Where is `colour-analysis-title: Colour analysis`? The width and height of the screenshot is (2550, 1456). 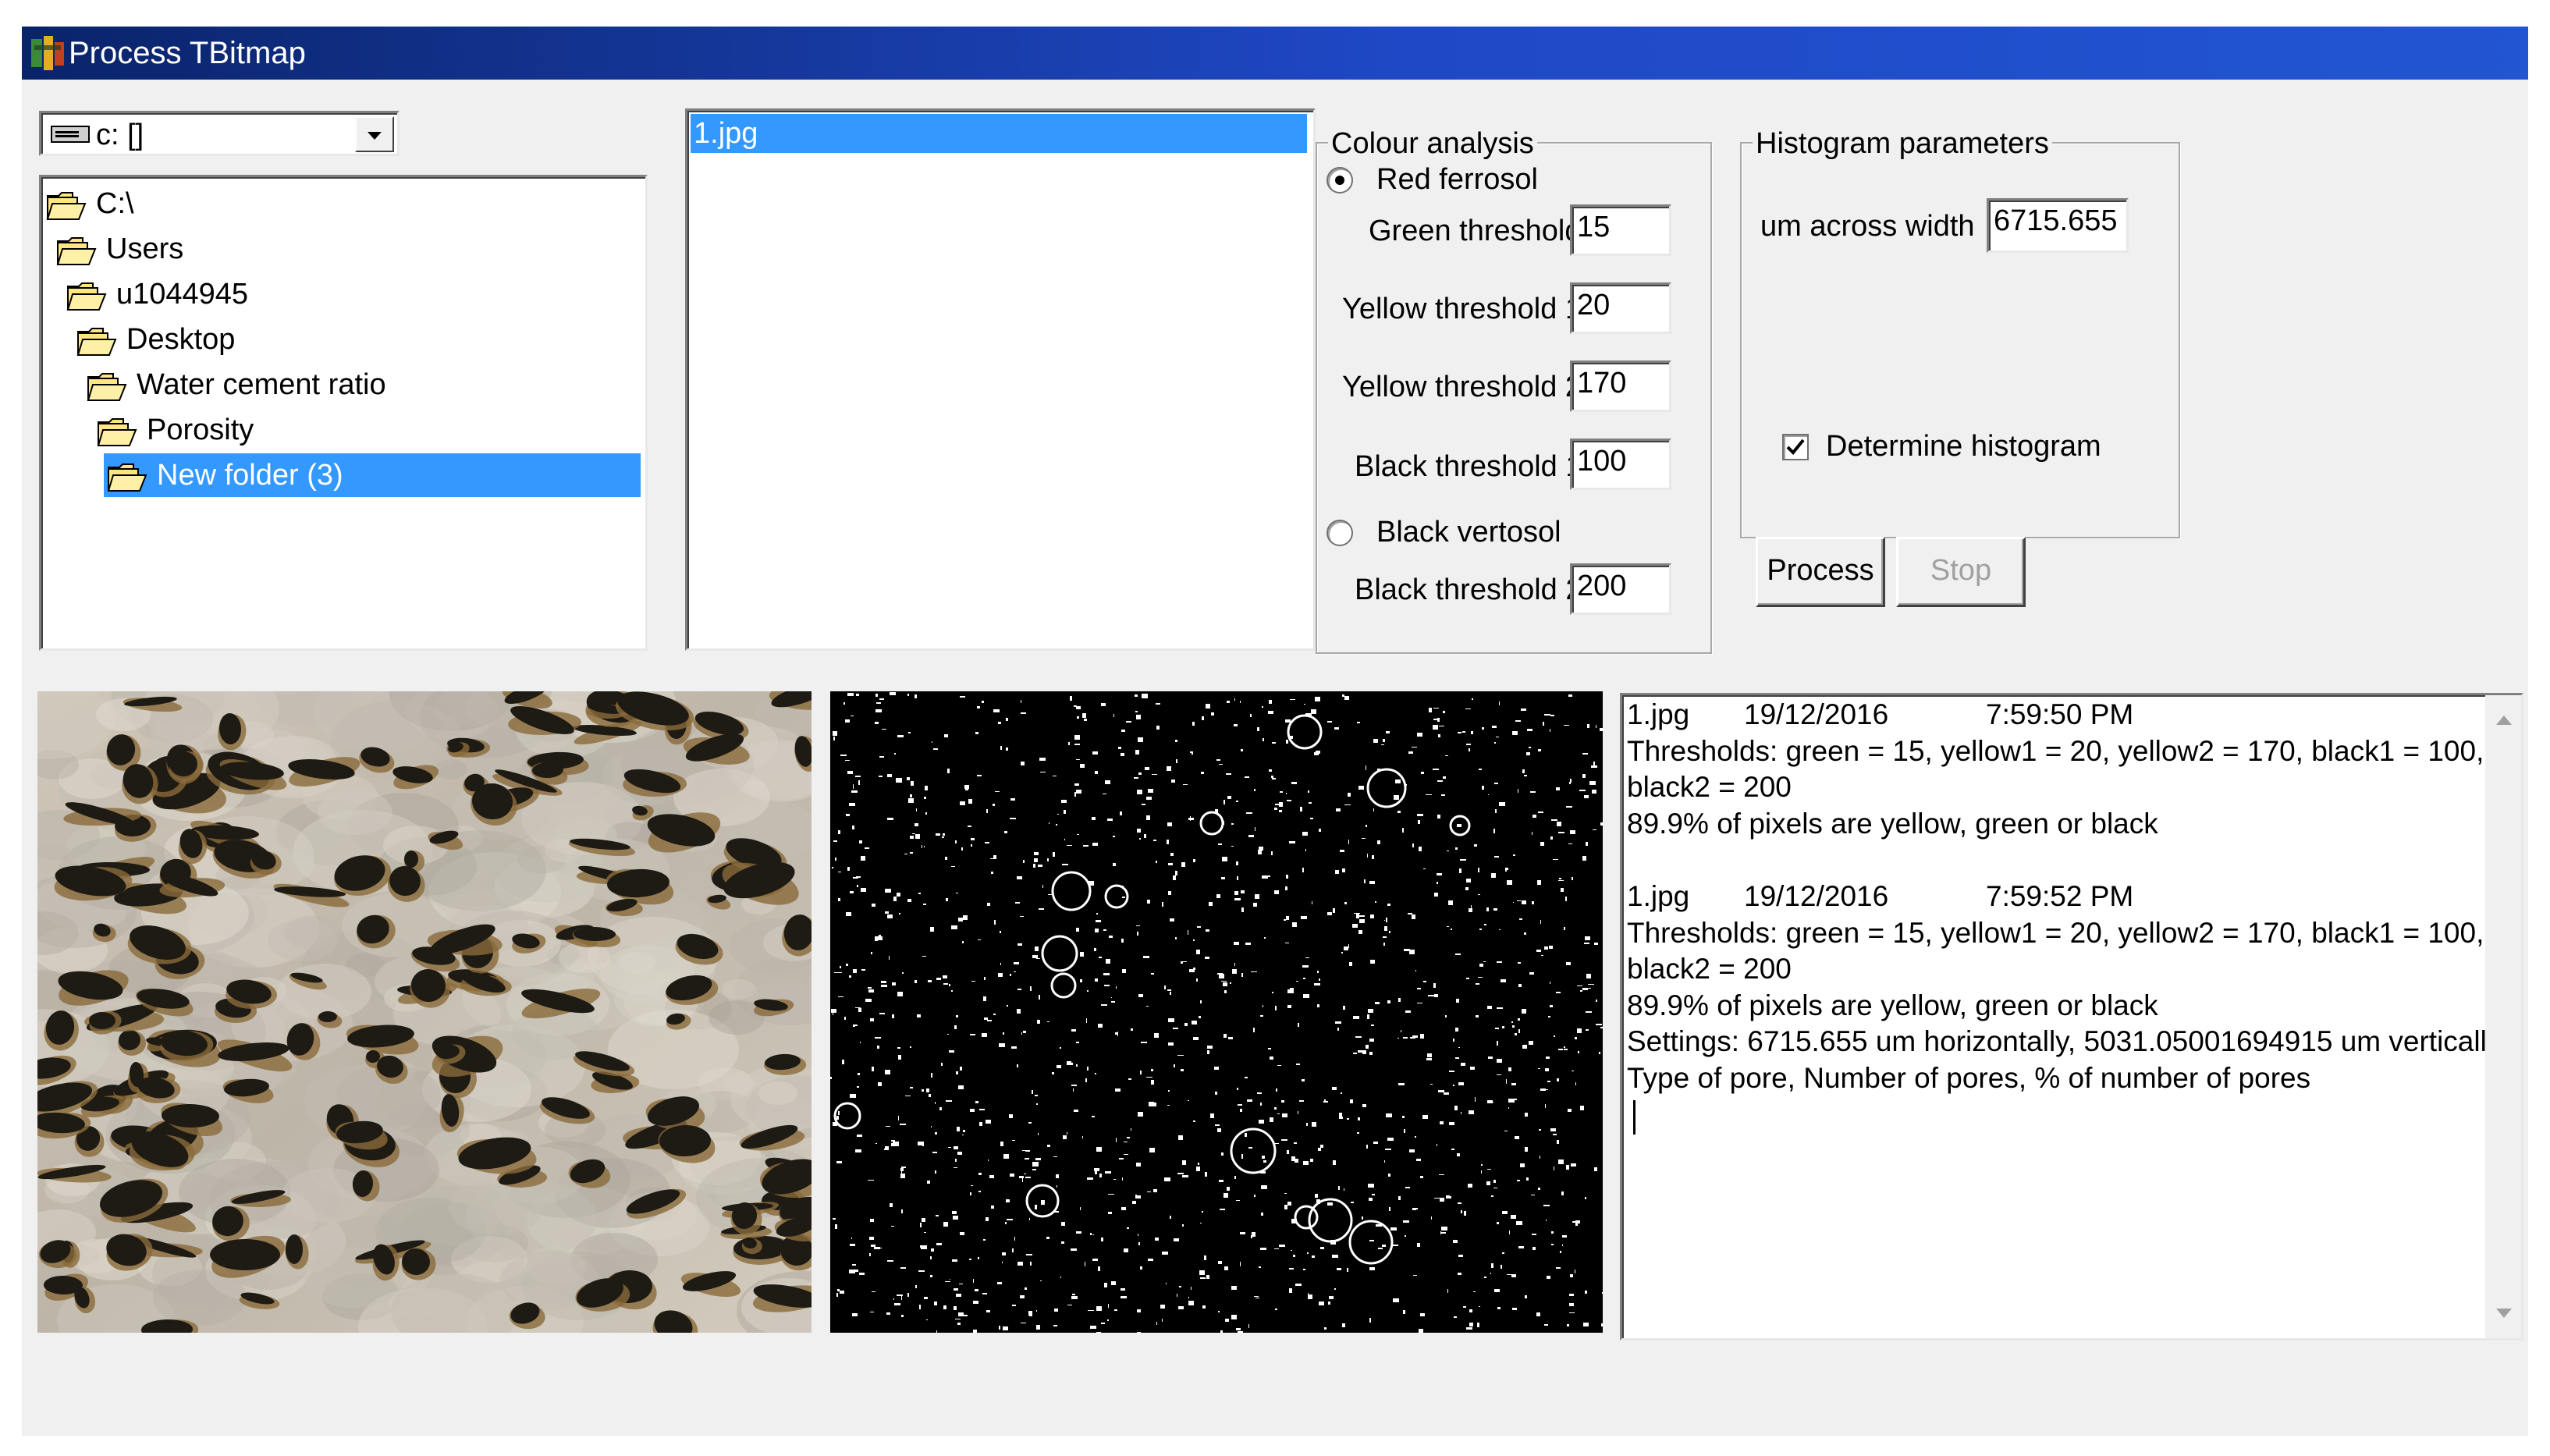 colour-analysis-title: Colour analysis is located at coordinates (1432, 144).